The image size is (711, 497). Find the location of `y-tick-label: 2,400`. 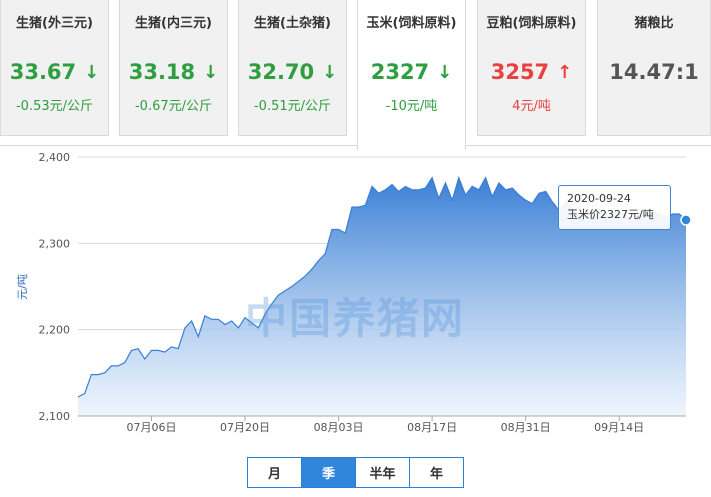

y-tick-label: 2,400 is located at coordinates (55, 157).